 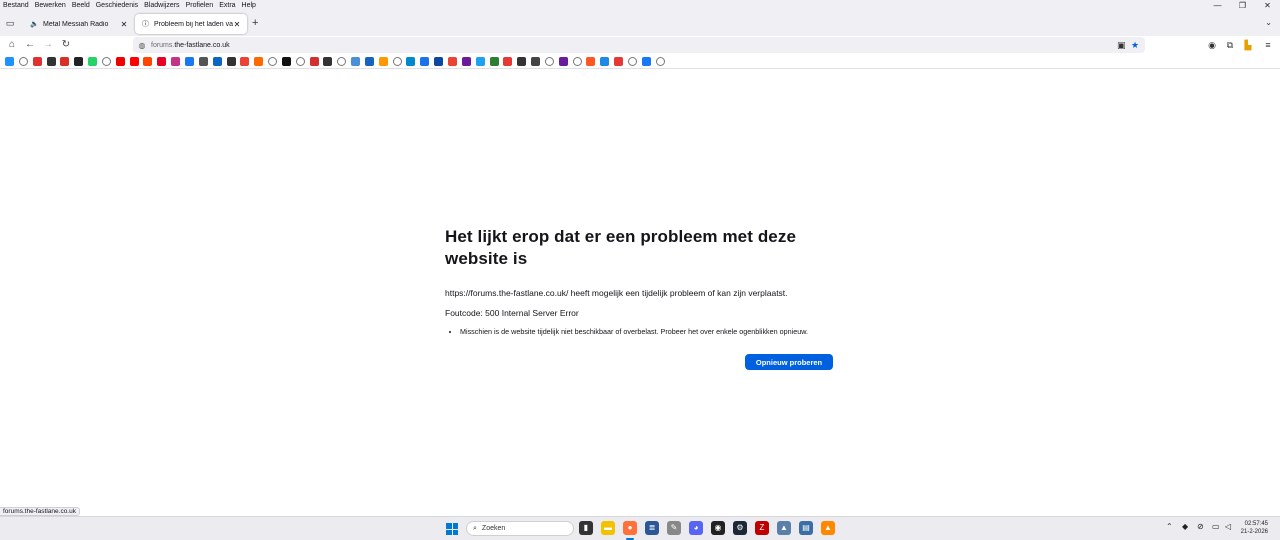 I want to click on music-app-icon: ◉, so click(x=718, y=528).